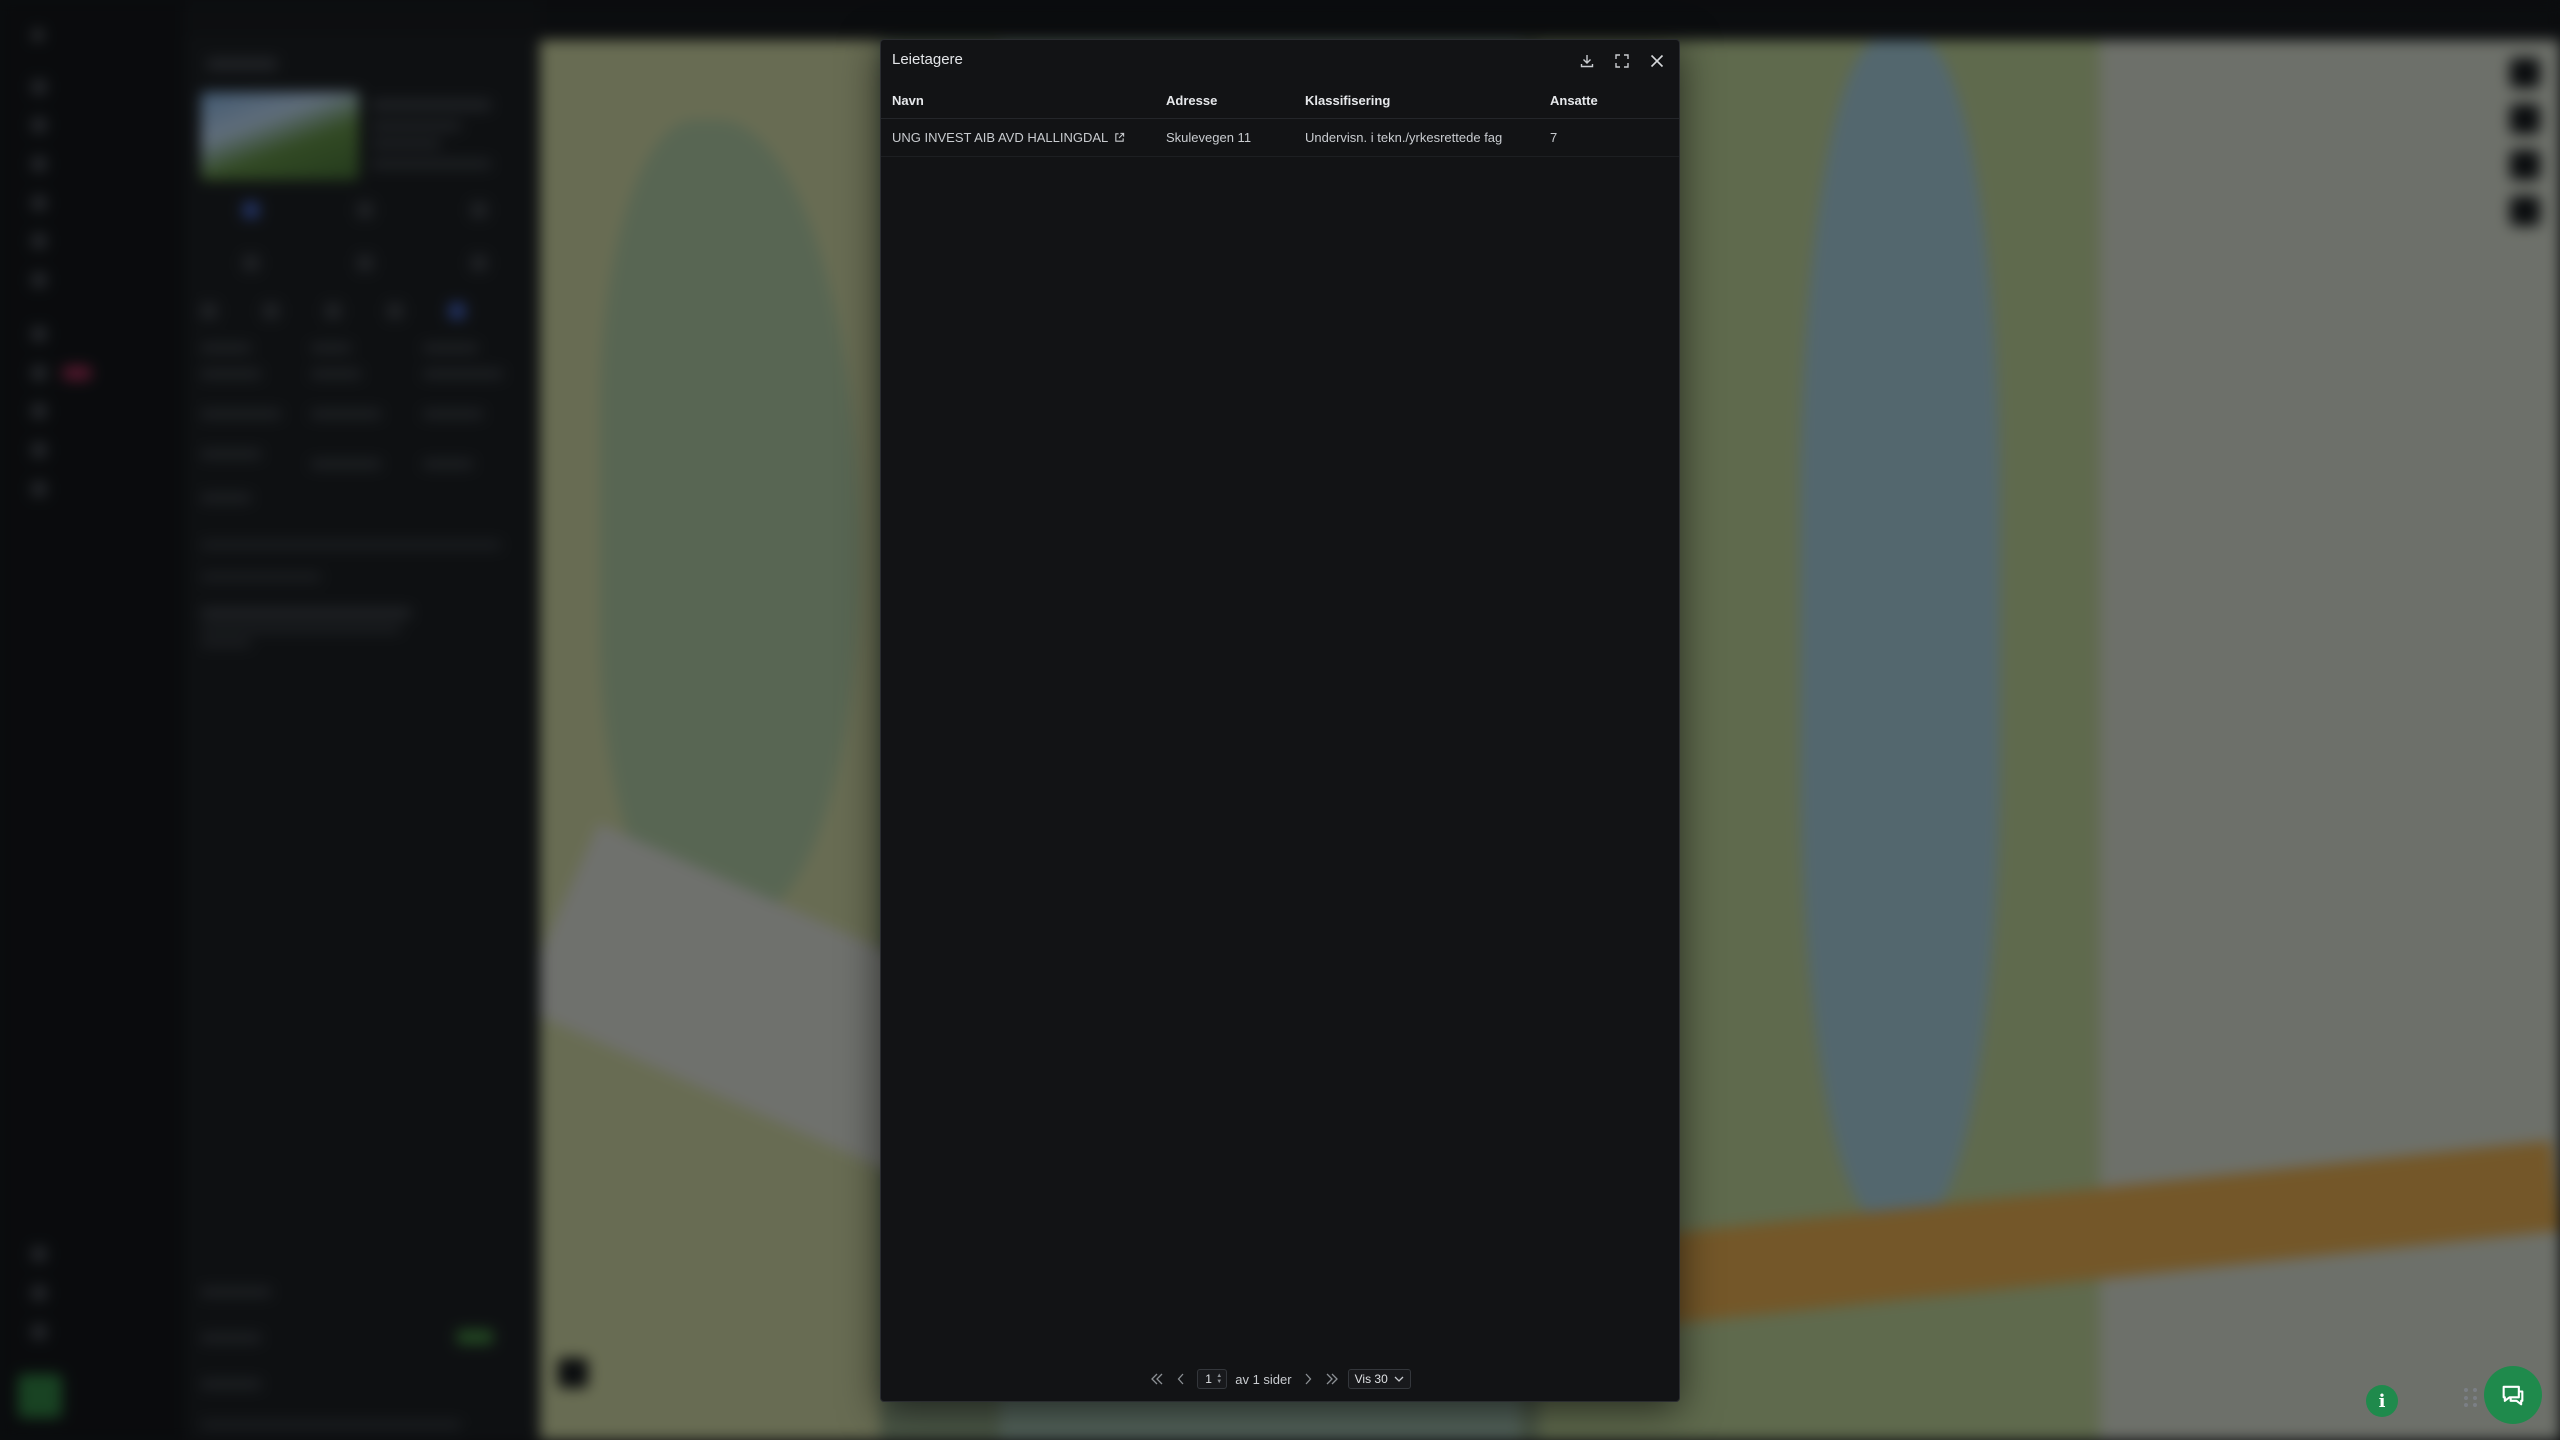  I want to click on close-button, so click(1656, 60).